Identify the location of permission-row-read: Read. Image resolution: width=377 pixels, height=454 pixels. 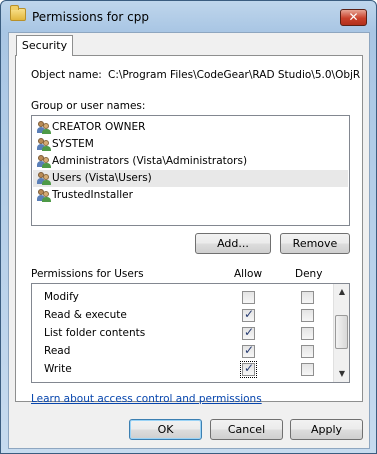
(57, 351).